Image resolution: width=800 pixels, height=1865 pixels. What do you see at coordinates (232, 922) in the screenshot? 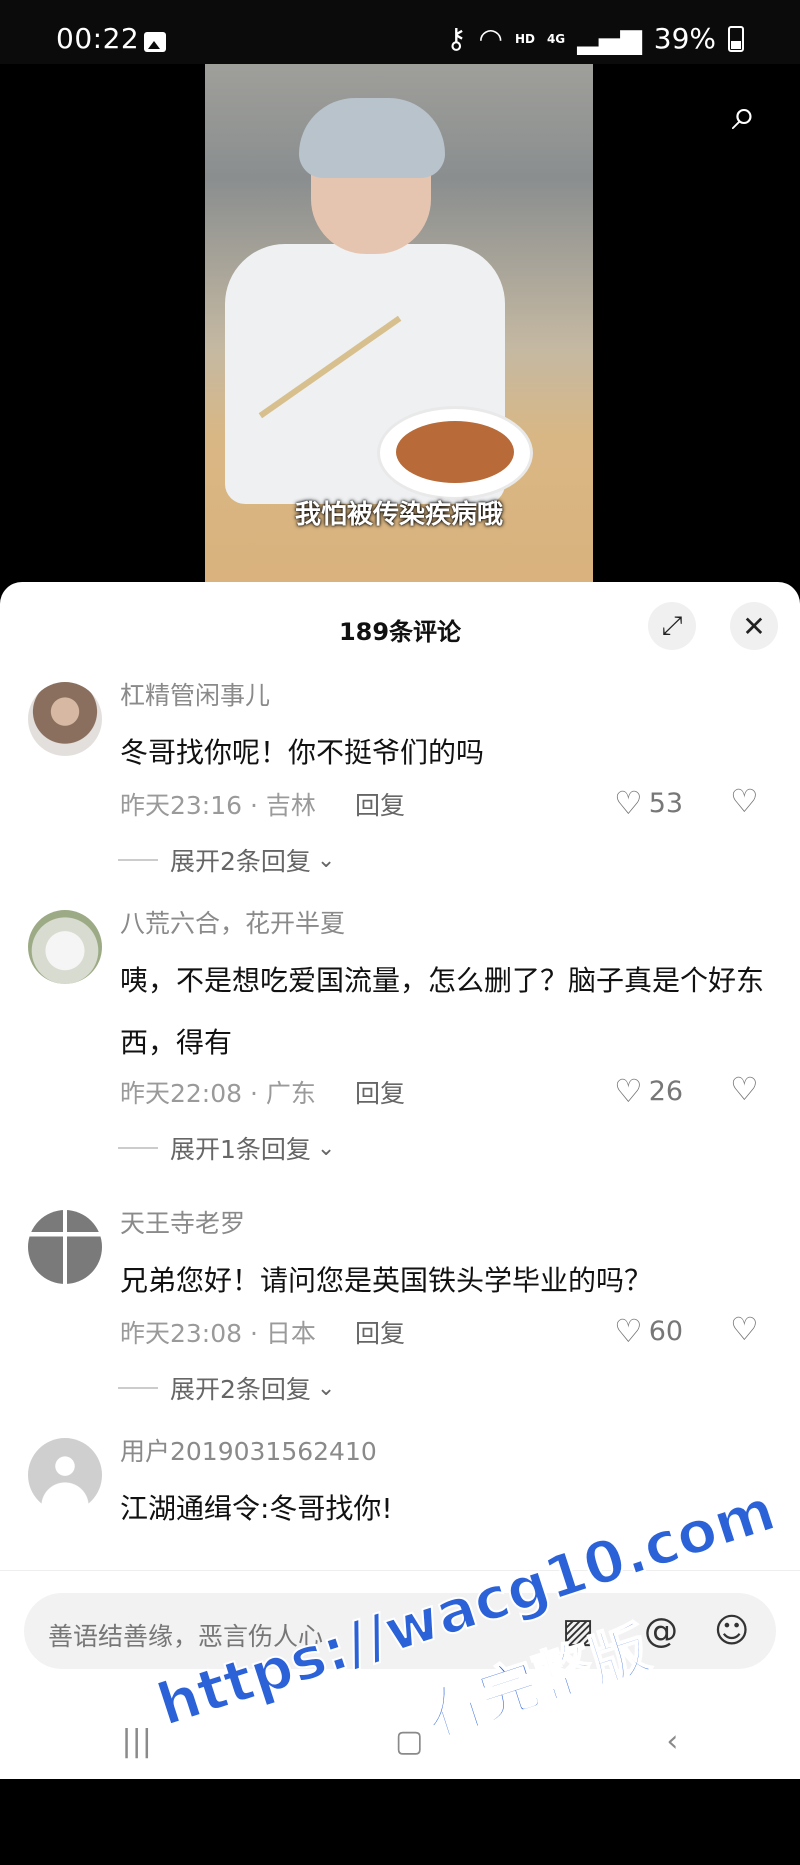
I see `comment-username: 八荒六合，花开半夏` at bounding box center [232, 922].